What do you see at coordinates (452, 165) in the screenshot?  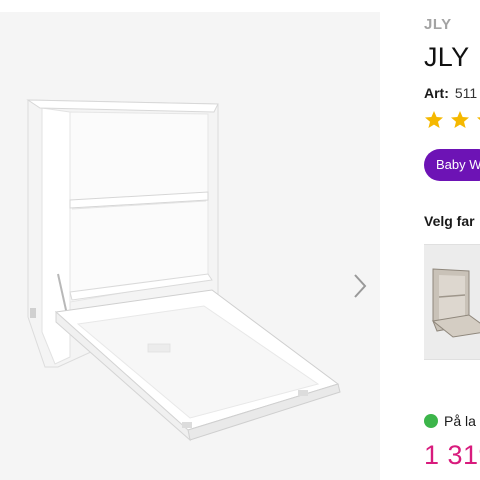 I see `category-badge: Baby W` at bounding box center [452, 165].